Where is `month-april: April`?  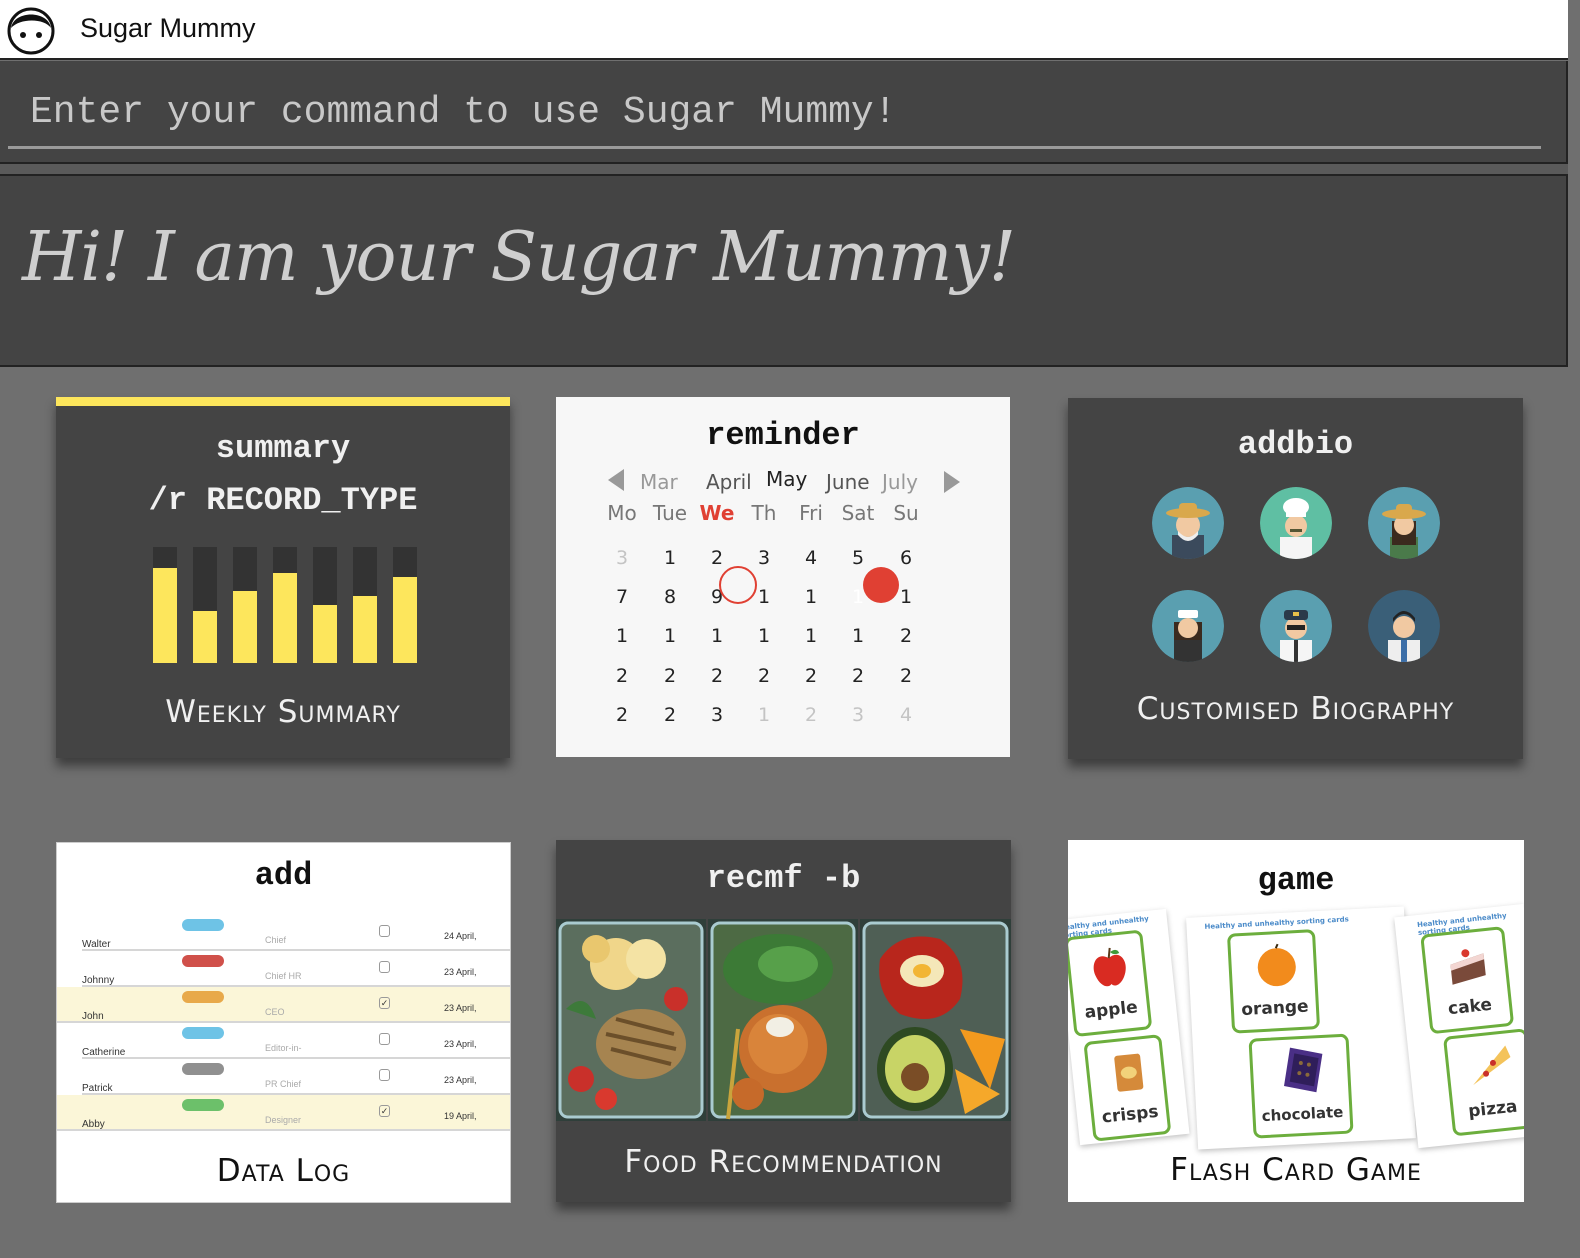
month-april: April is located at coordinates (729, 482).